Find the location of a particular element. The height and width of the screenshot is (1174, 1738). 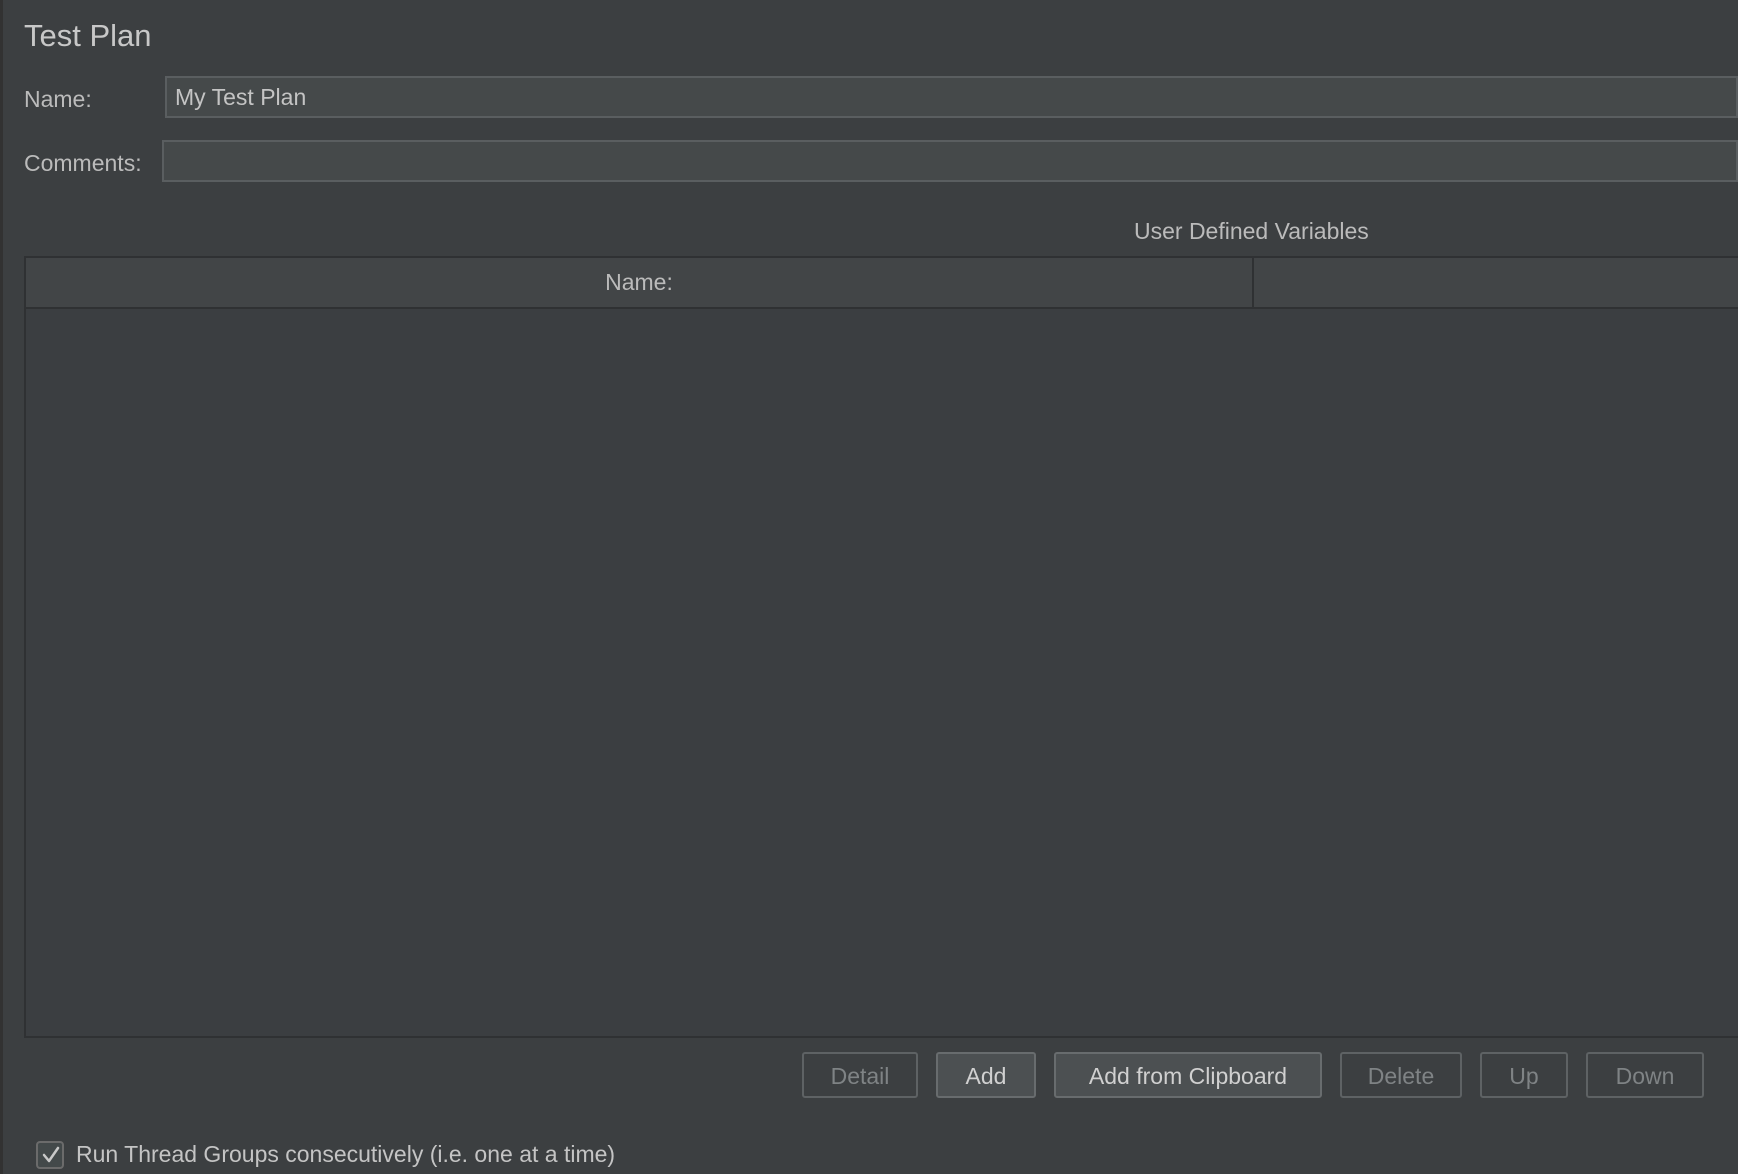

panel-divider is located at coordinates (1, 587).